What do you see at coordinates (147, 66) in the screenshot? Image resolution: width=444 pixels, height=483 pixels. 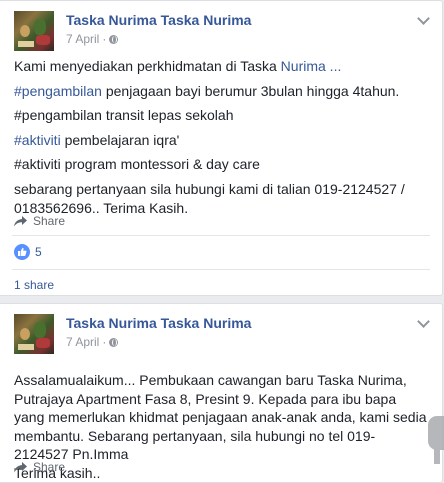 I see `post-line-text: Kami menyediakan perkhidmatan di Taska` at bounding box center [147, 66].